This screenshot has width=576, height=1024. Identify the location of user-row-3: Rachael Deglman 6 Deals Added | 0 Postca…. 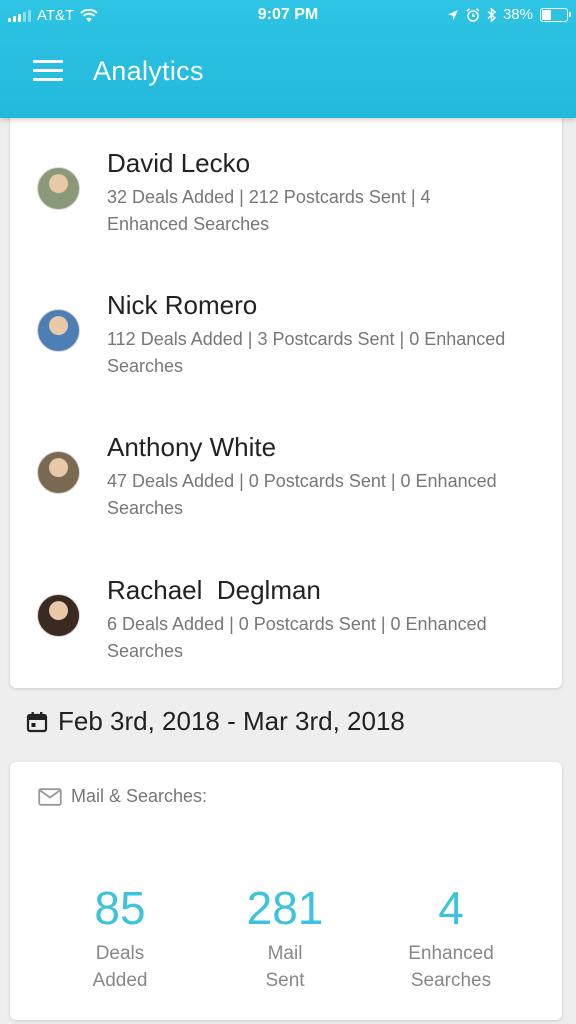
(286, 640).